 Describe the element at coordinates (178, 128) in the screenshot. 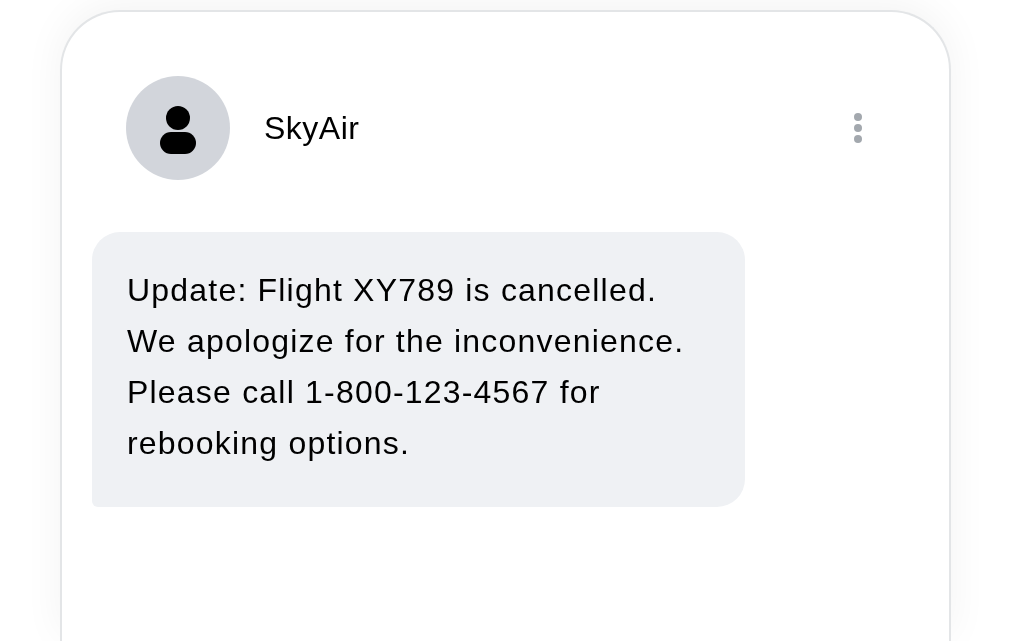

I see `avatar-icon` at that location.